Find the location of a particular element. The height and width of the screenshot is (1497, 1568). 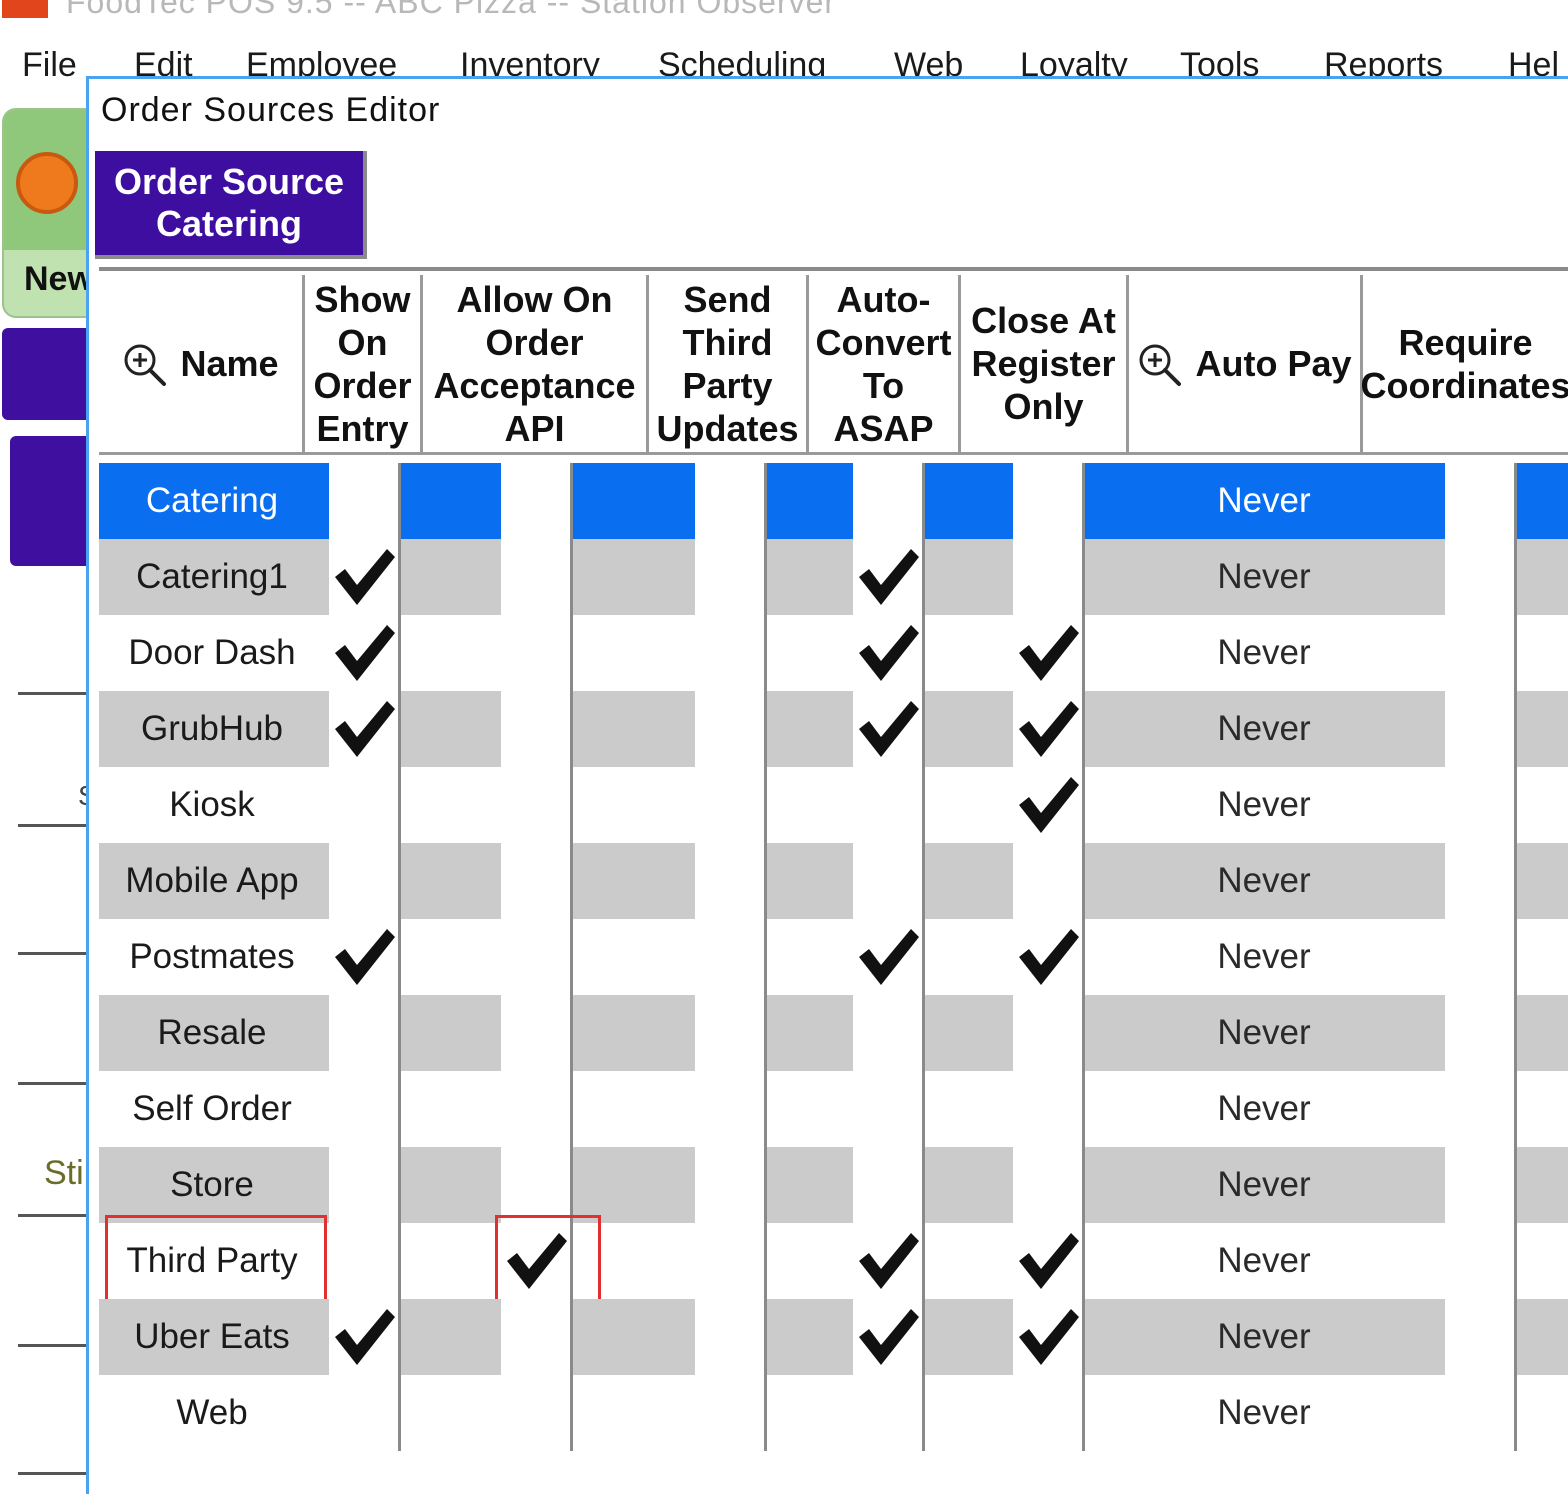

table-row: Postmates Never is located at coordinates (833, 957).